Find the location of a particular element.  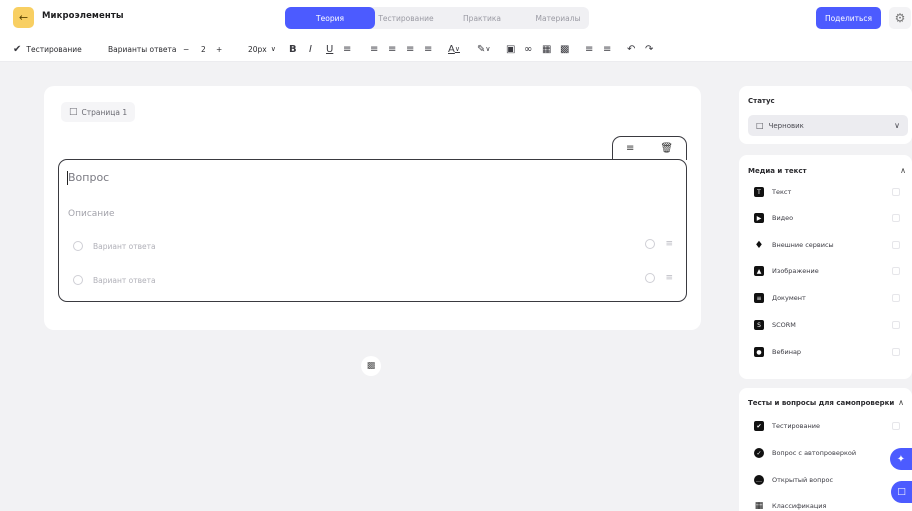

redo-icon: ↷ is located at coordinates (649, 49).